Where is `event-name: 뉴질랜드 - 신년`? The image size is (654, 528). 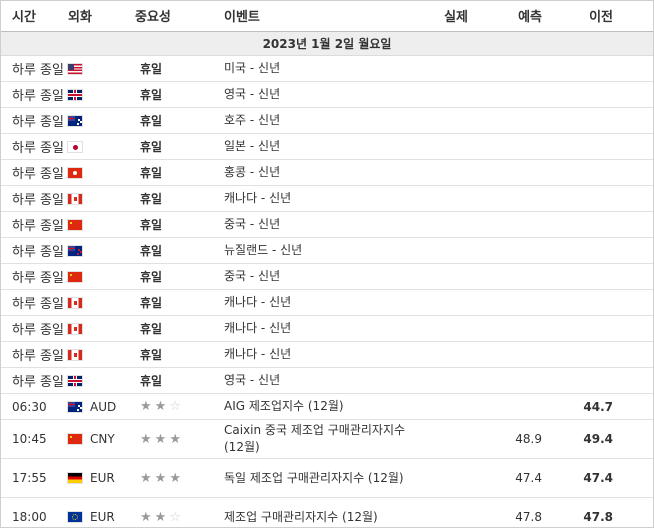 event-name: 뉴질랜드 - 신년 is located at coordinates (326, 250).